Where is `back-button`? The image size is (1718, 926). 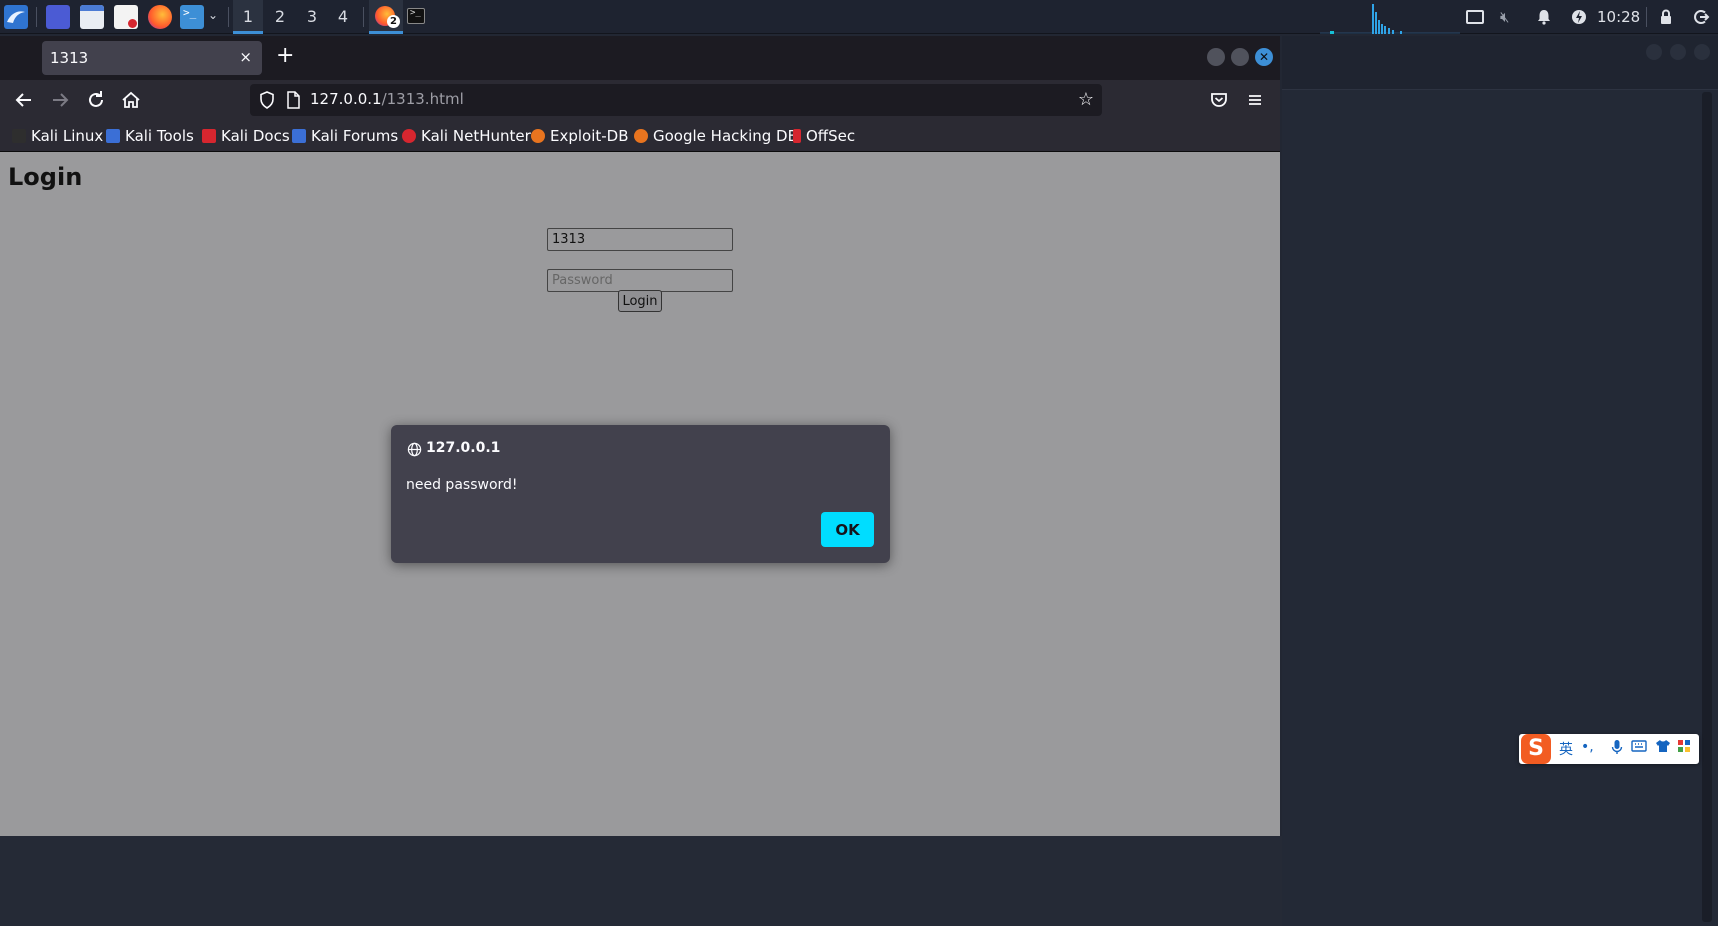
back-button is located at coordinates (24, 100).